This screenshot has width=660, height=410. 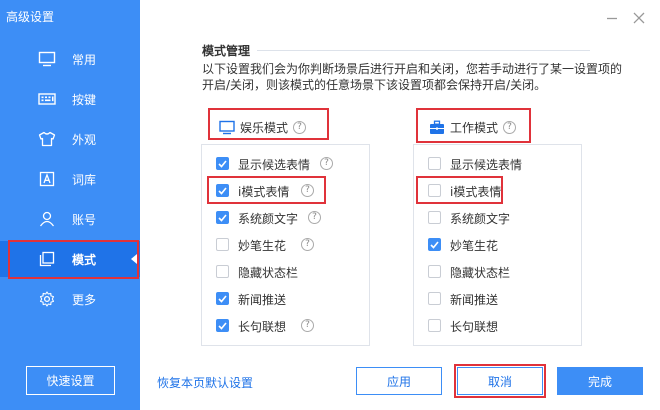 What do you see at coordinates (84, 139) in the screenshot?
I see `sidebar-item-label: 外观` at bounding box center [84, 139].